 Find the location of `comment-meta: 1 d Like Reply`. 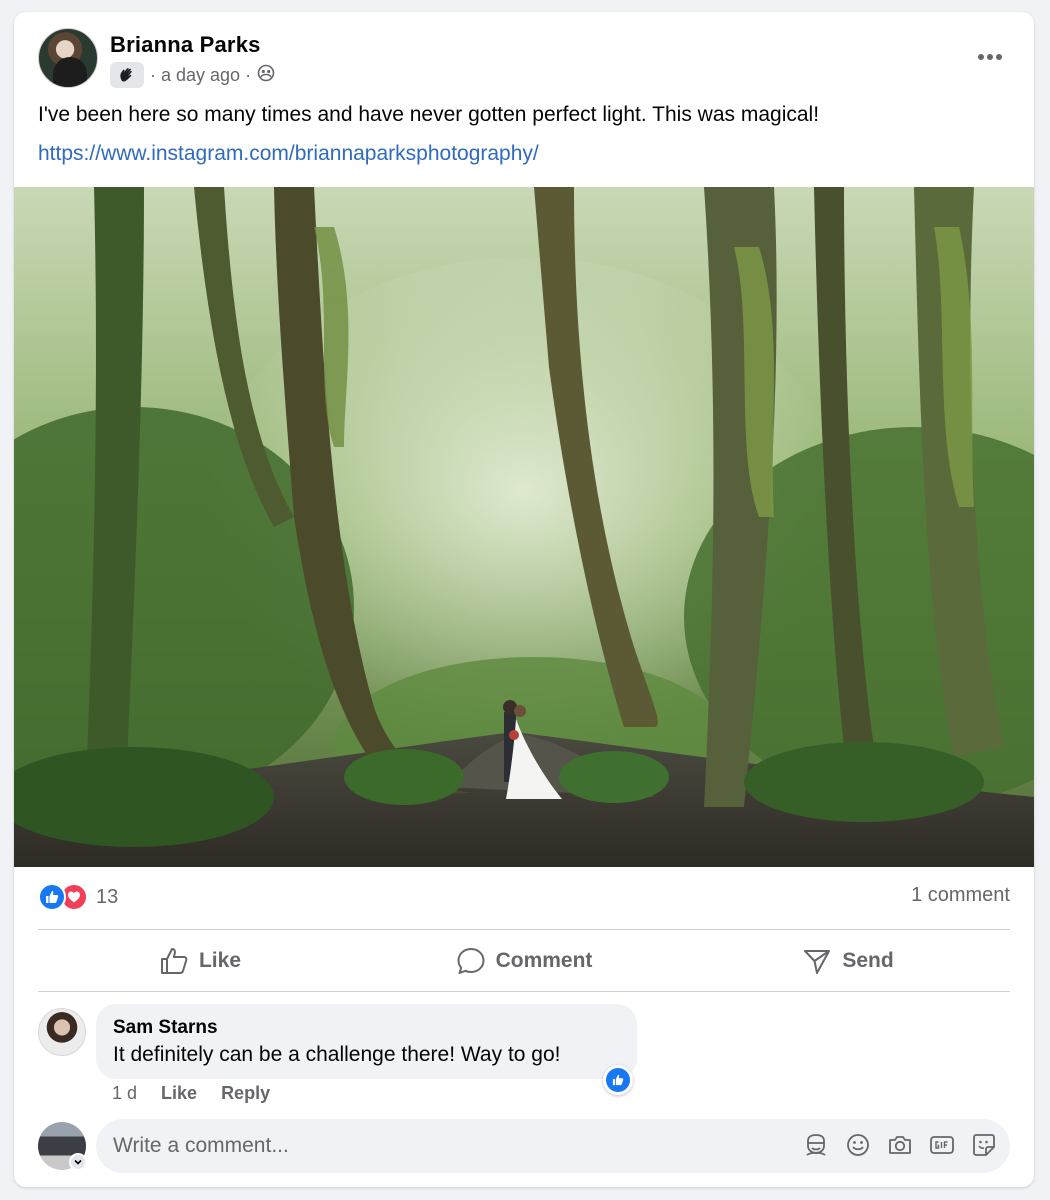

comment-meta: 1 d Like Reply is located at coordinates (191, 1093).